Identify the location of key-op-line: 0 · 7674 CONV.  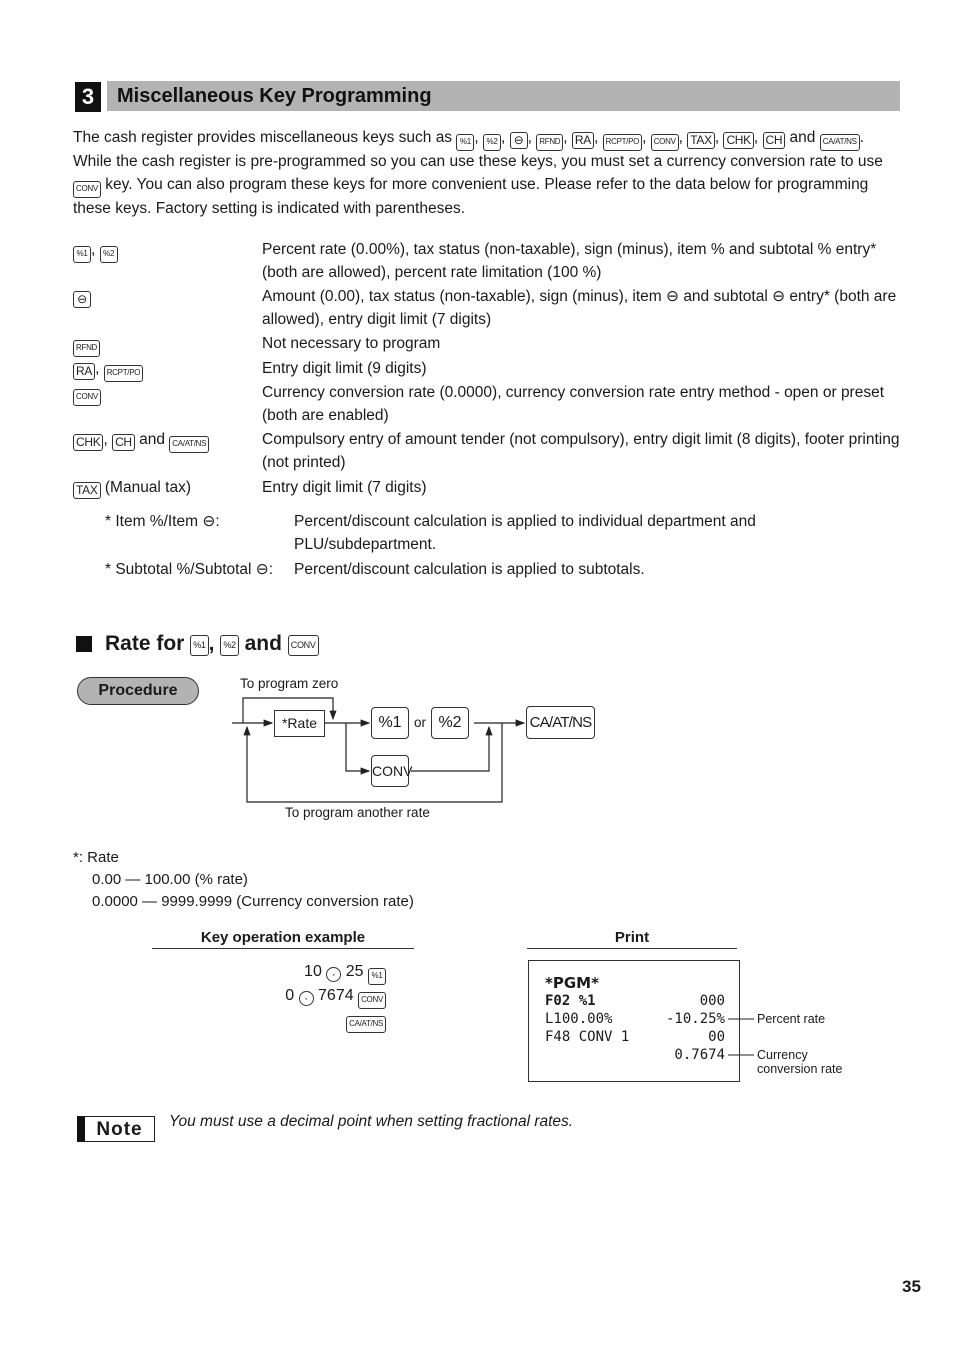
(293, 997).